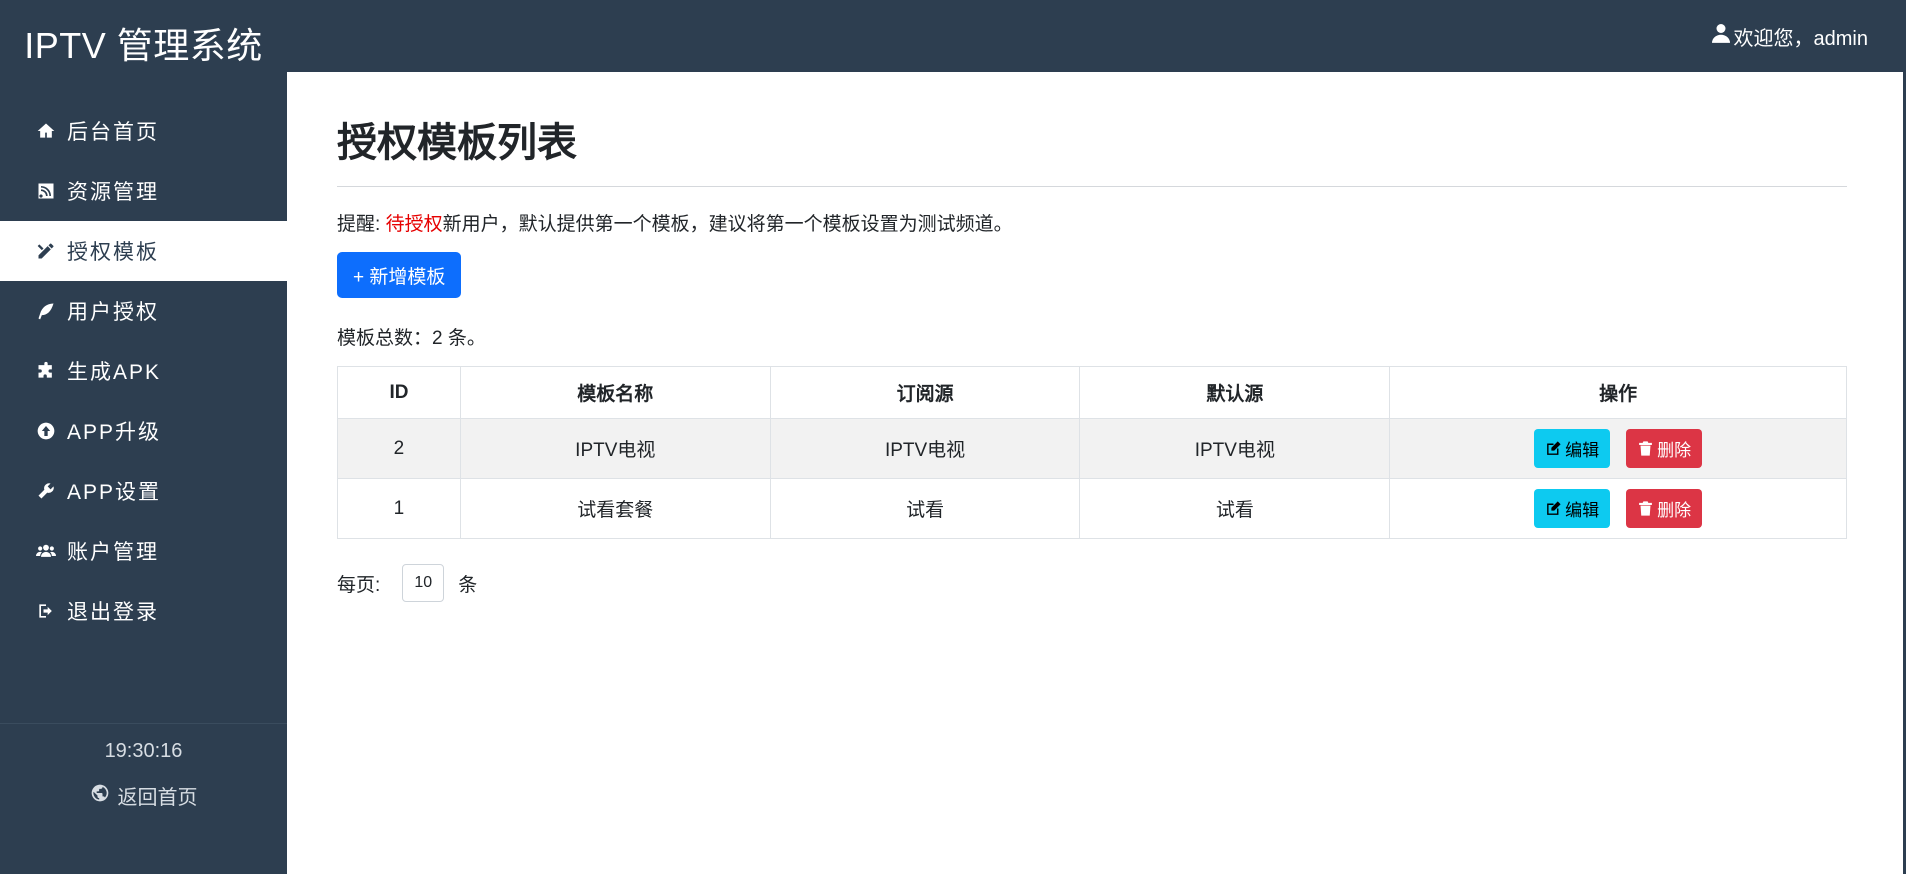 Image resolution: width=1906 pixels, height=874 pixels. Describe the element at coordinates (143, 45) in the screenshot. I see `app-brand: IPTV 管理系统` at that location.